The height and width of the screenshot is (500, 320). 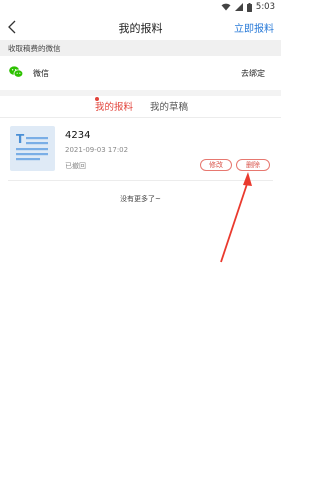 What do you see at coordinates (140, 73) in the screenshot?
I see `wechat-row: 微信 去绑定` at bounding box center [140, 73].